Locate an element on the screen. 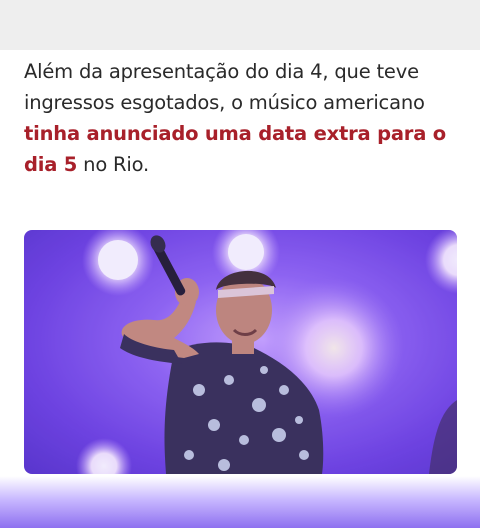 This screenshot has height=528, width=480. paragraph-text: no Rio. is located at coordinates (113, 164).